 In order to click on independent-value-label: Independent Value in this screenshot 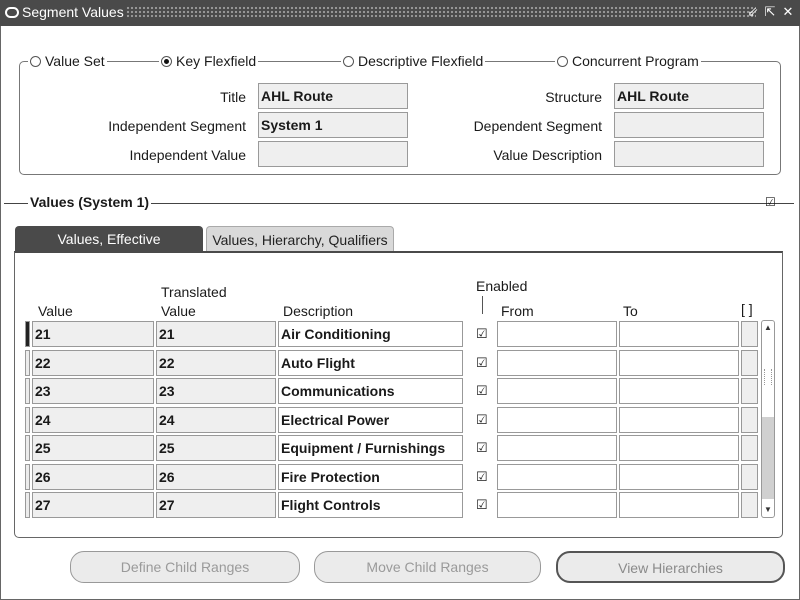, I will do `click(187, 155)`.